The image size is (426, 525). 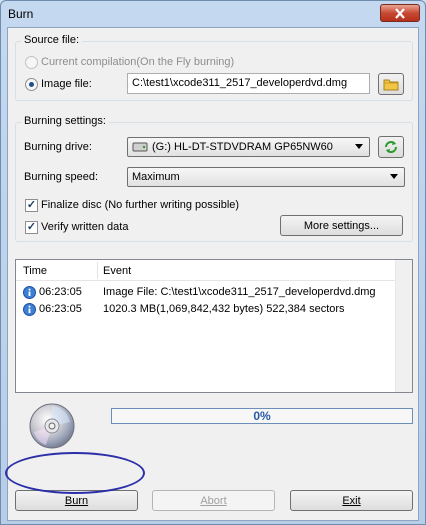 I want to click on burning-drive-value: (G:) HL-DT-STDVDRAM GP65NW60, so click(x=242, y=147).